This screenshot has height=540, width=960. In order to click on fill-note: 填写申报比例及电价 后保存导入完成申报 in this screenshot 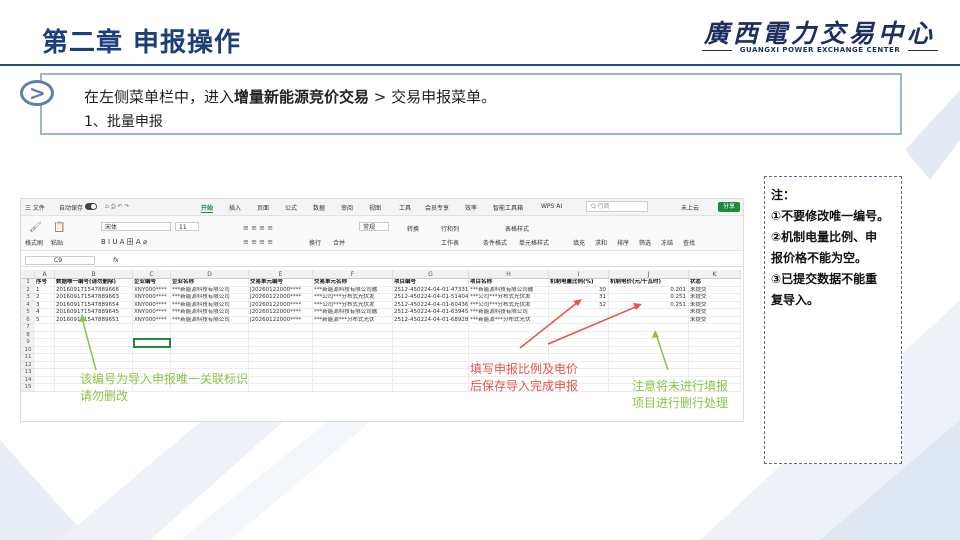, I will do `click(524, 378)`.